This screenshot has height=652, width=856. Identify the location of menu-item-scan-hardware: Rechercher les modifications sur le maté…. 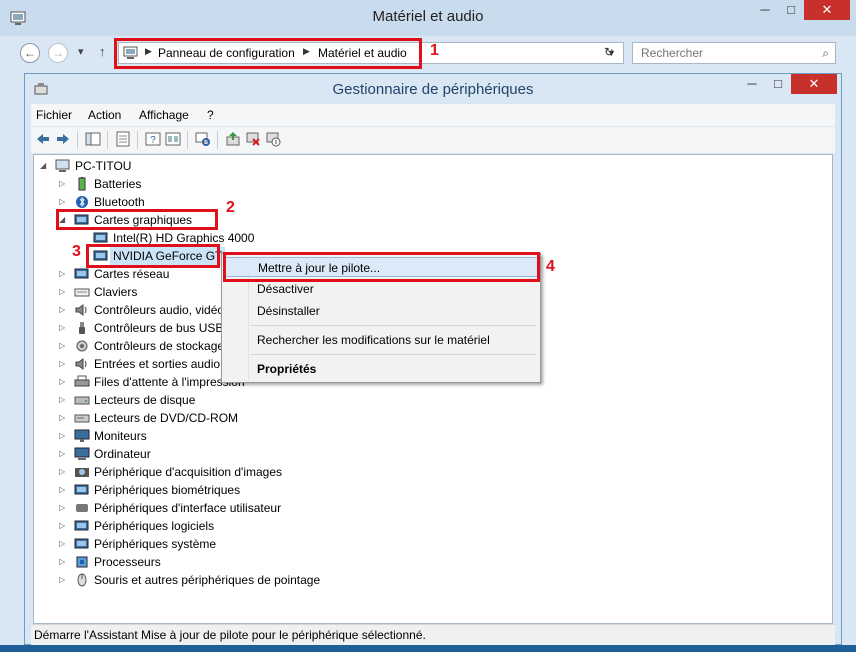
(381, 340).